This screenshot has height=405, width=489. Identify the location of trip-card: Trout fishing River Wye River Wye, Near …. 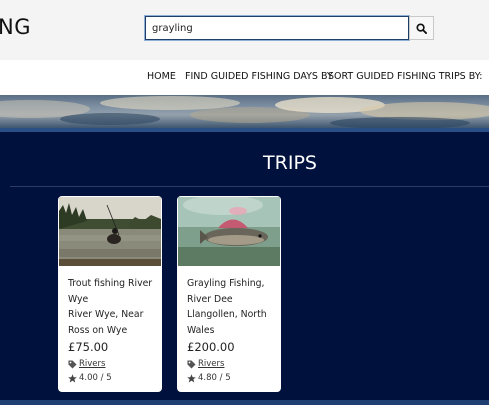
(110, 294).